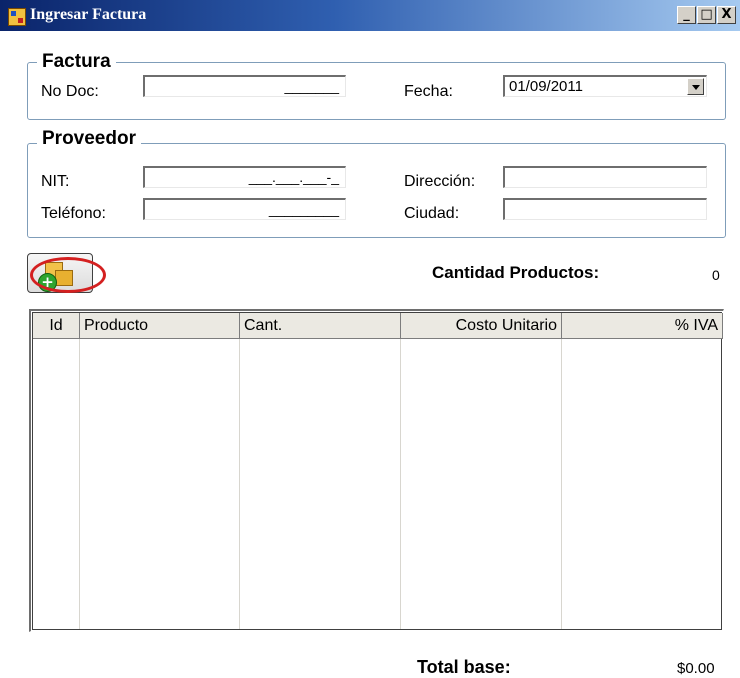 This screenshot has height=678, width=740. I want to click on minimize-button: _, so click(686, 15).